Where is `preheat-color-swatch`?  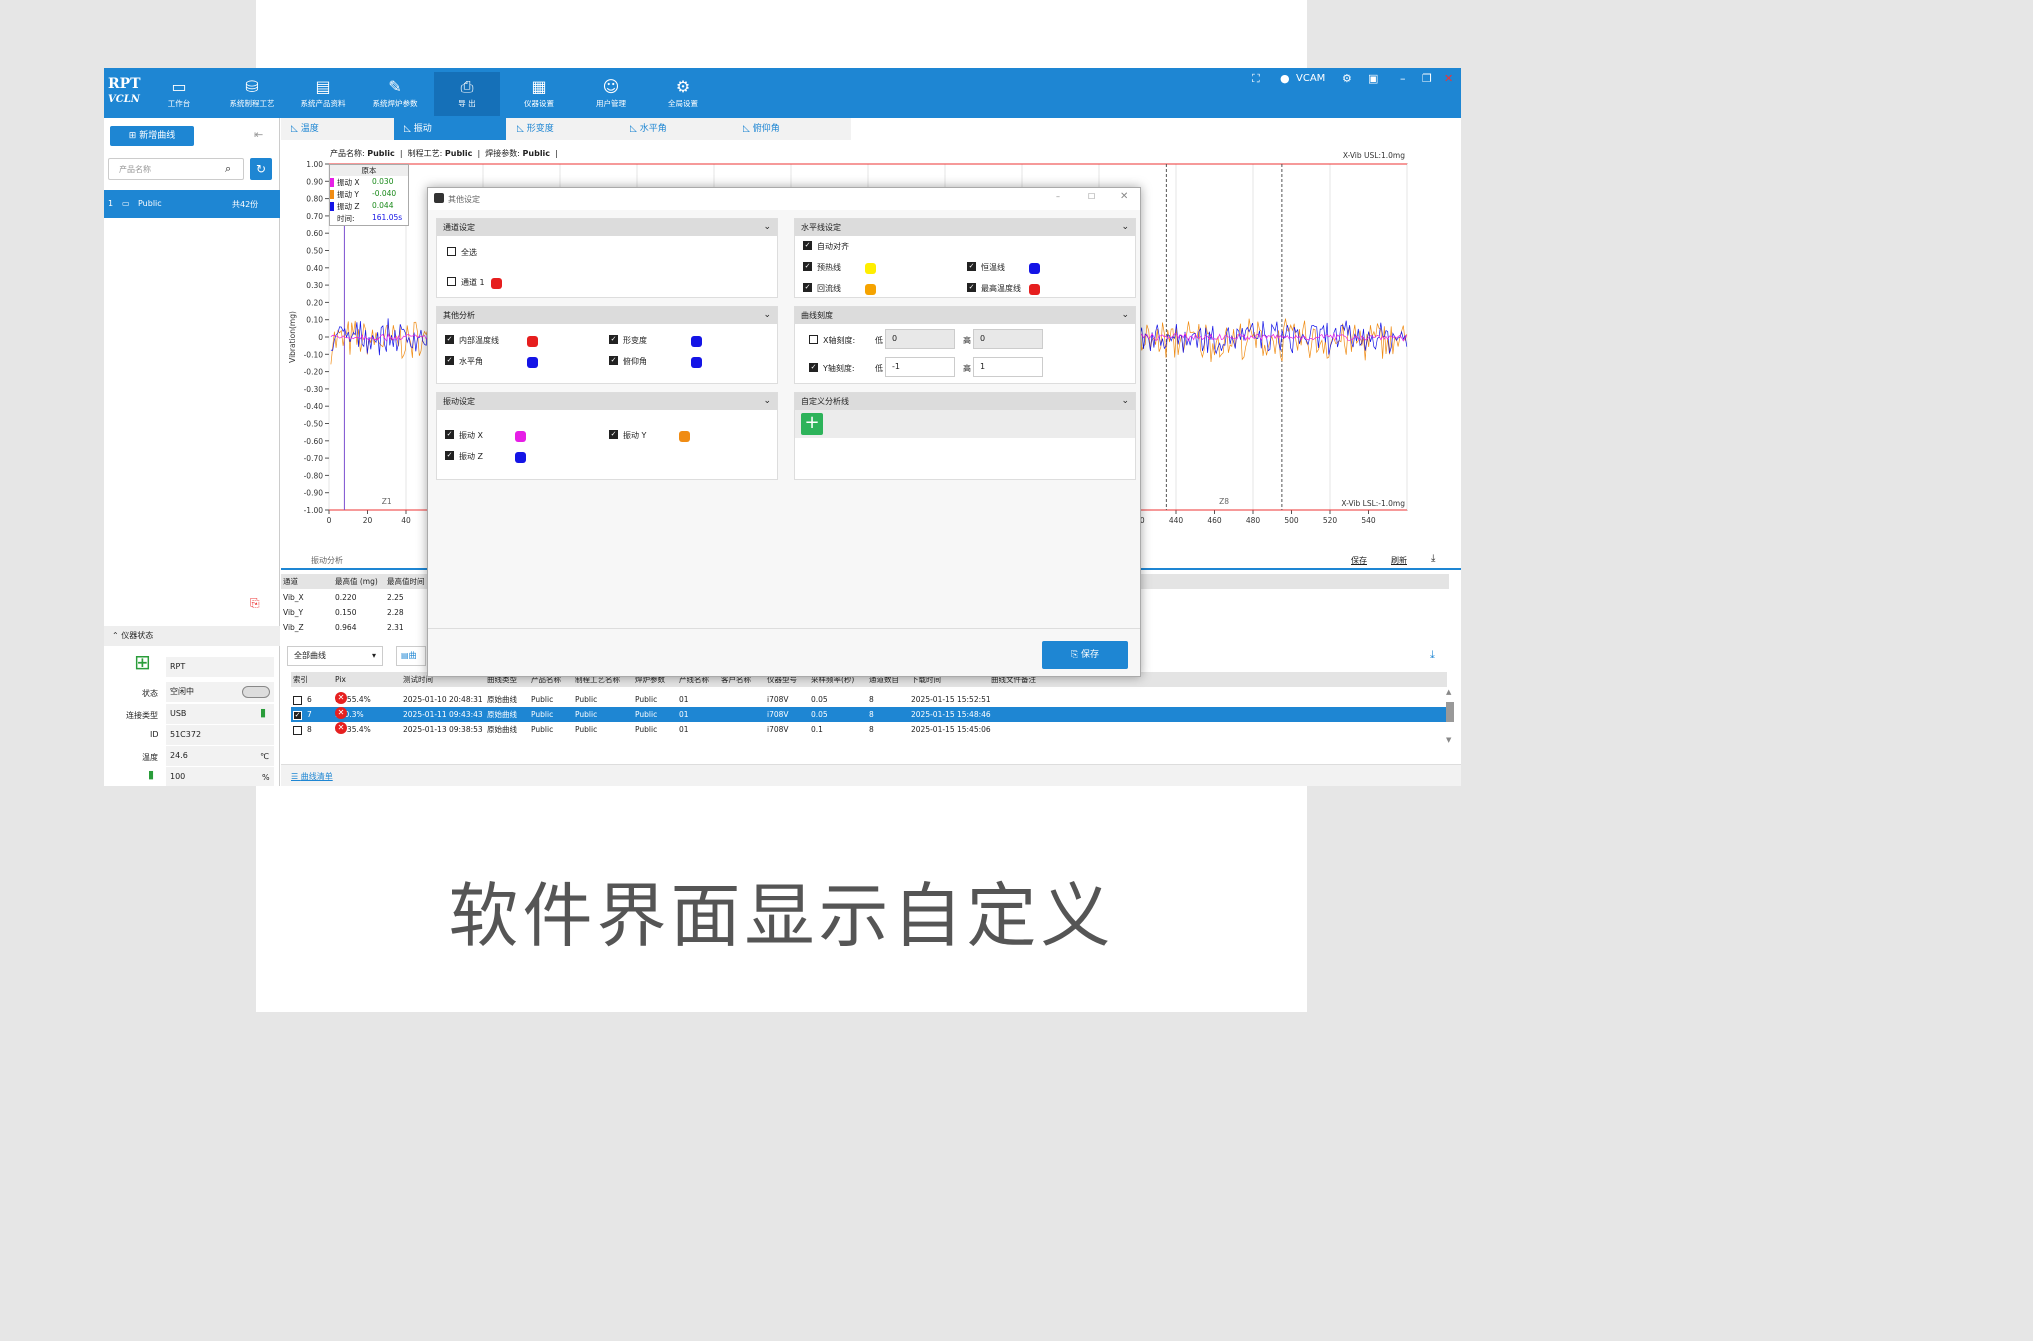 preheat-color-swatch is located at coordinates (870, 268).